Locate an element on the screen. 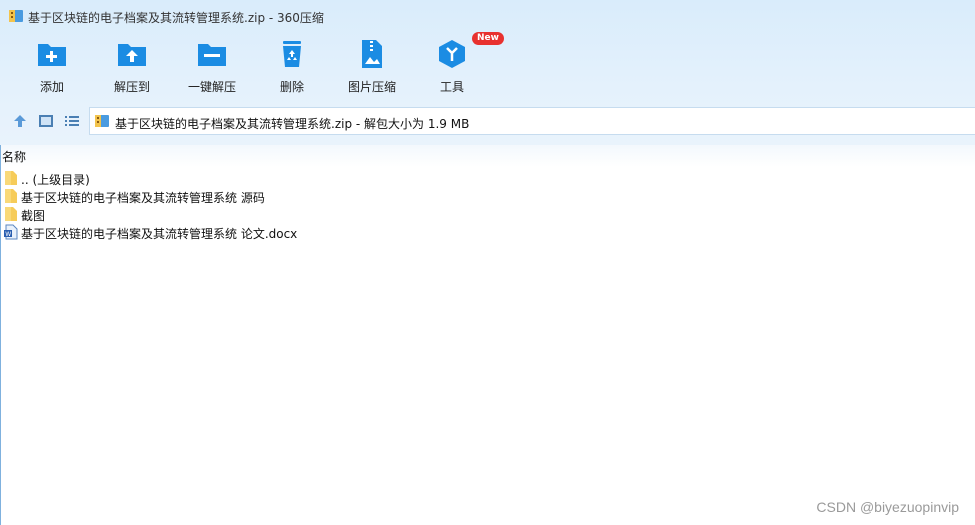 The width and height of the screenshot is (975, 525). image-compress-button: 图片压缩 is located at coordinates (372, 68).